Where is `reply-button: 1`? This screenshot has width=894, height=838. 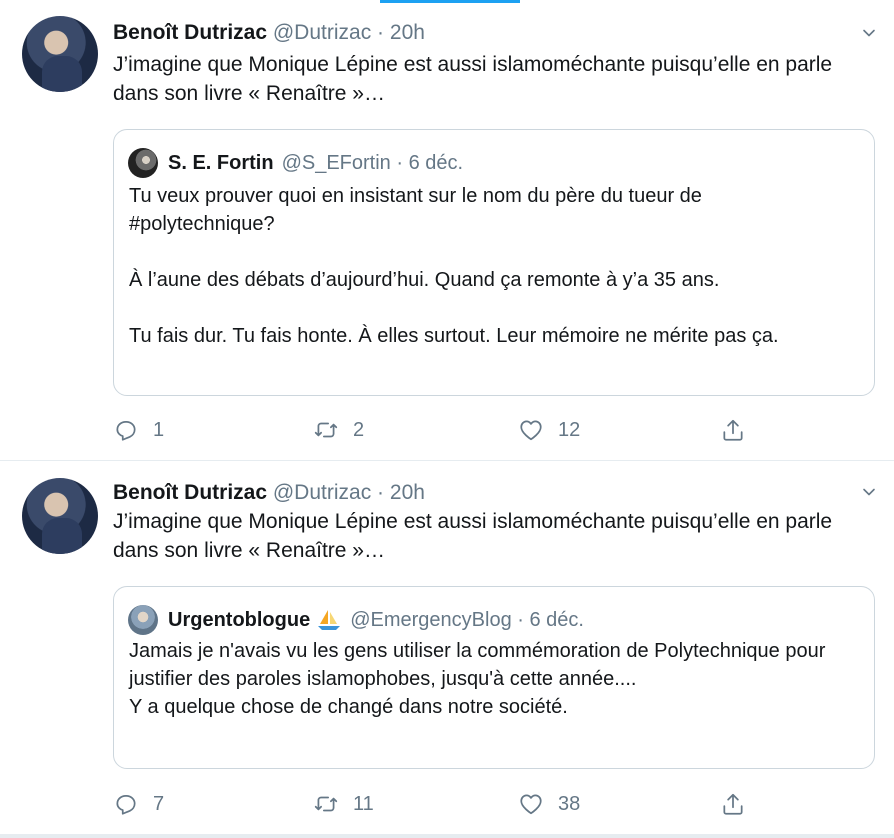 reply-button: 1 is located at coordinates (138, 430).